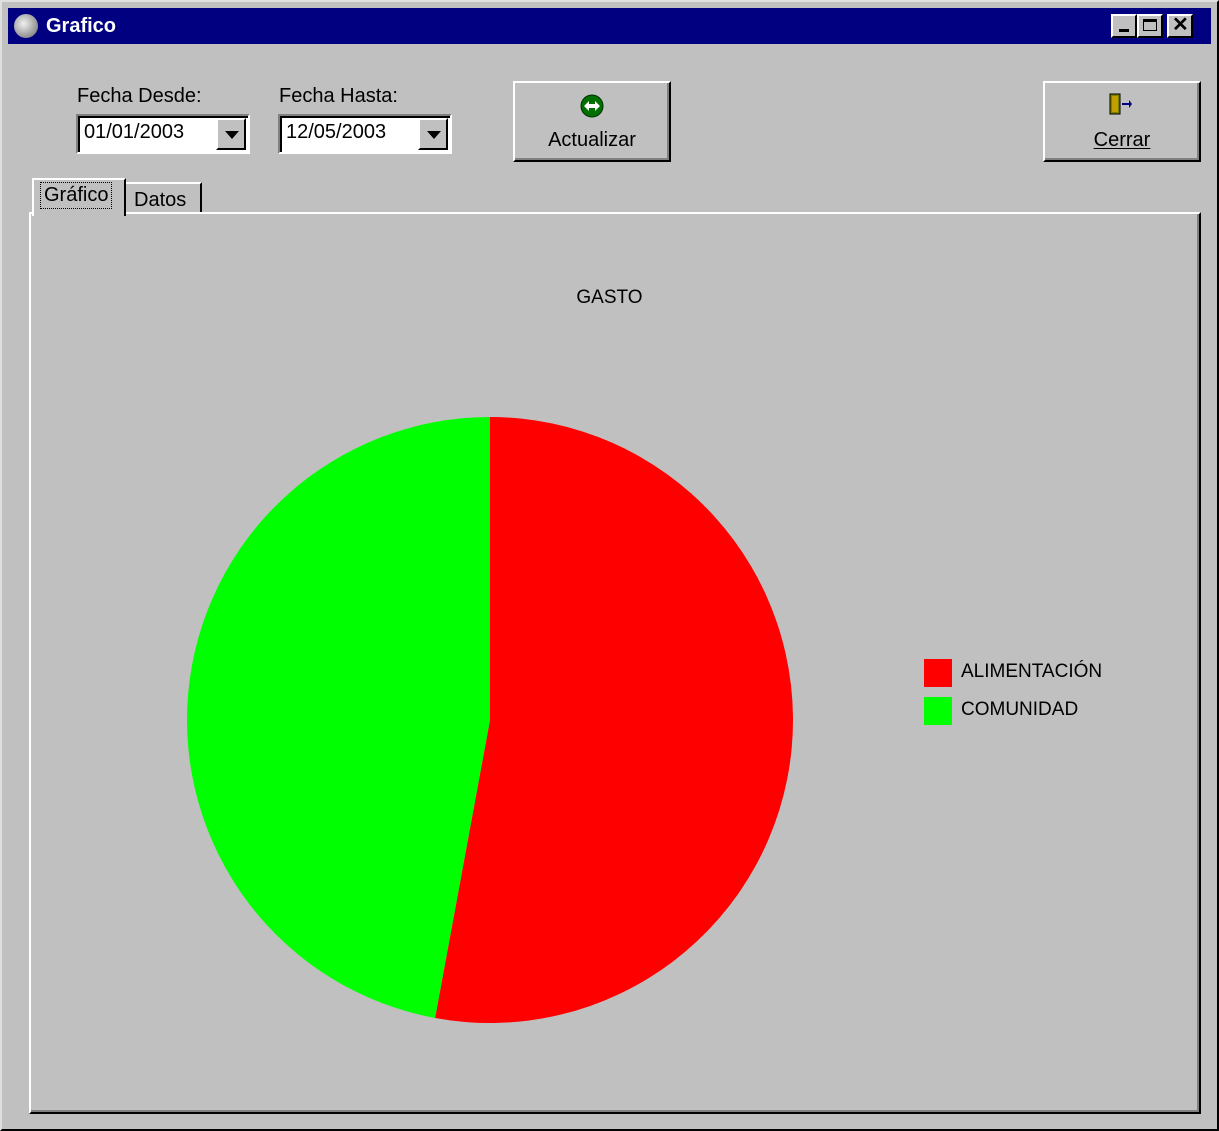 Image resolution: width=1219 pixels, height=1131 pixels. What do you see at coordinates (338, 96) in the screenshot?
I see `fecha-hasta-label: Fecha Hasta:` at bounding box center [338, 96].